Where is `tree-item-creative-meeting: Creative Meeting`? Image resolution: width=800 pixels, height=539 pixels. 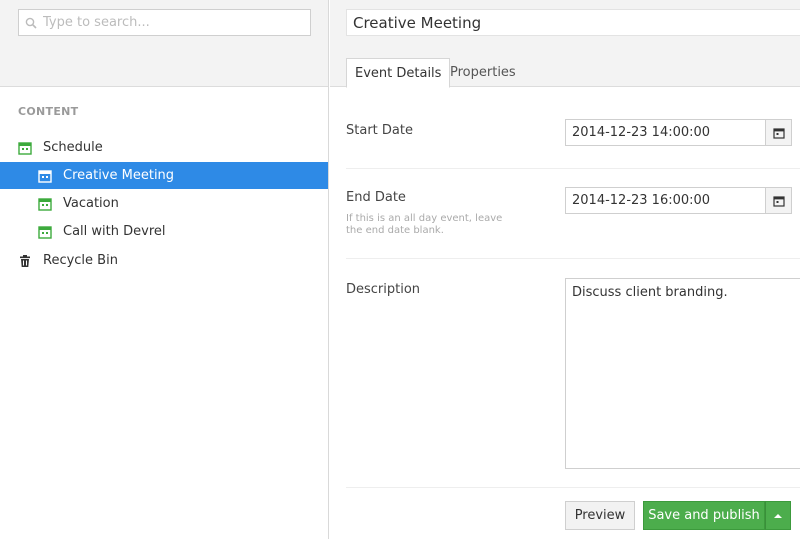 tree-item-creative-meeting: Creative Meeting is located at coordinates (164, 175).